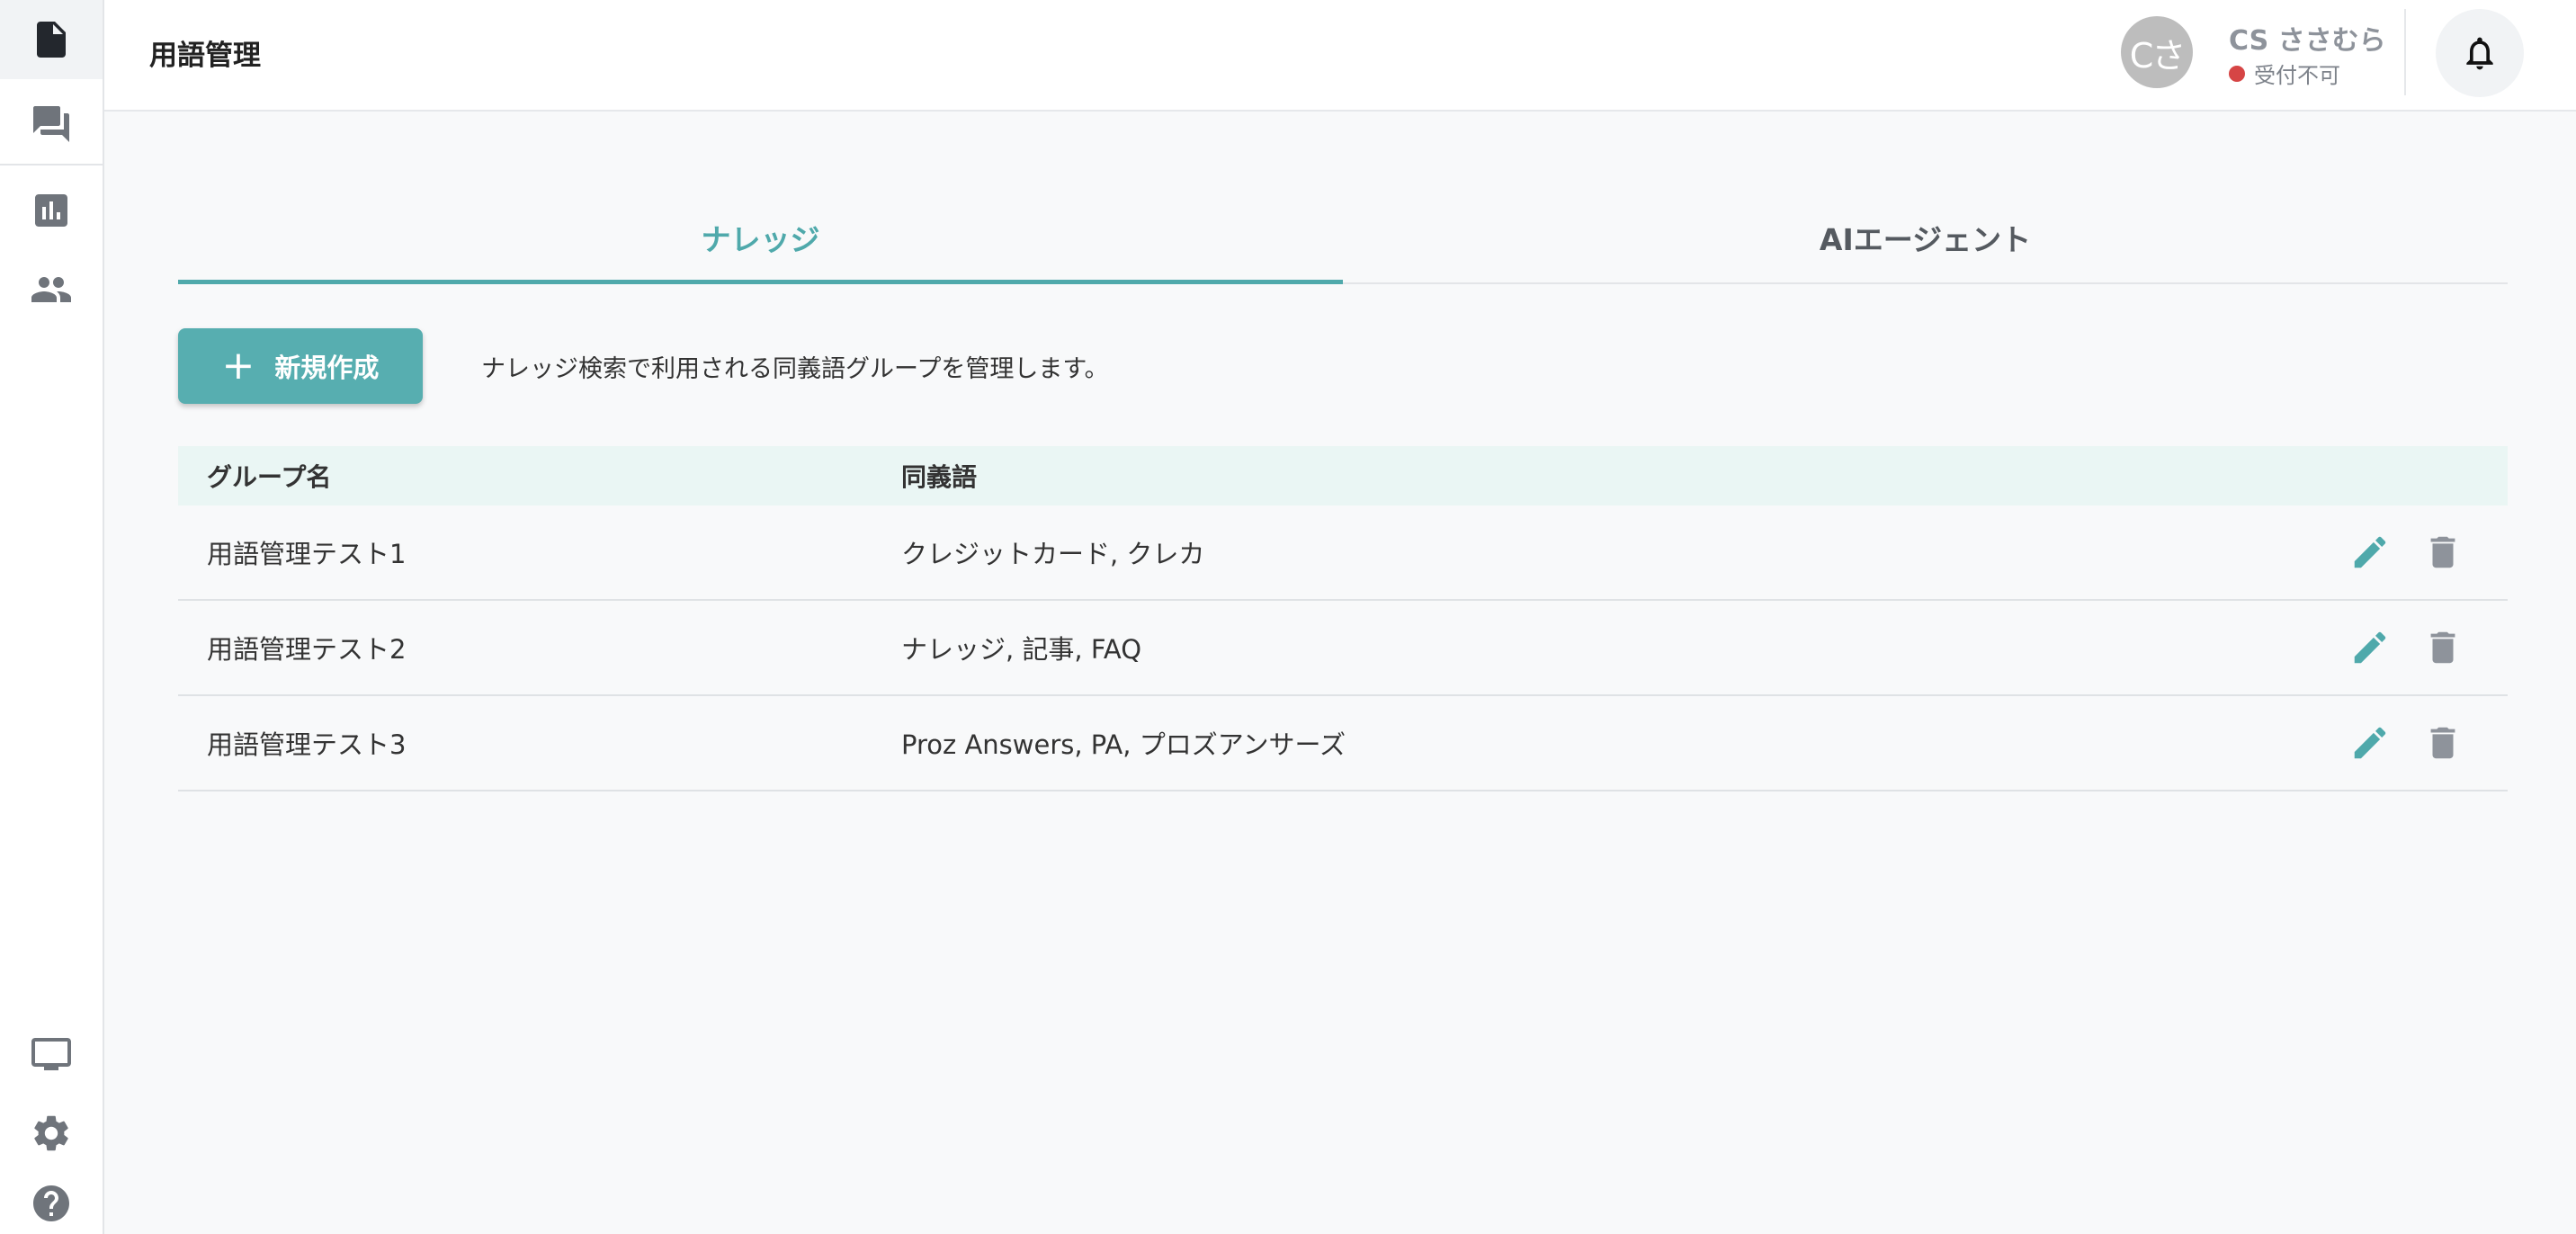  I want to click on user-name: CS ささむら, so click(2307, 41).